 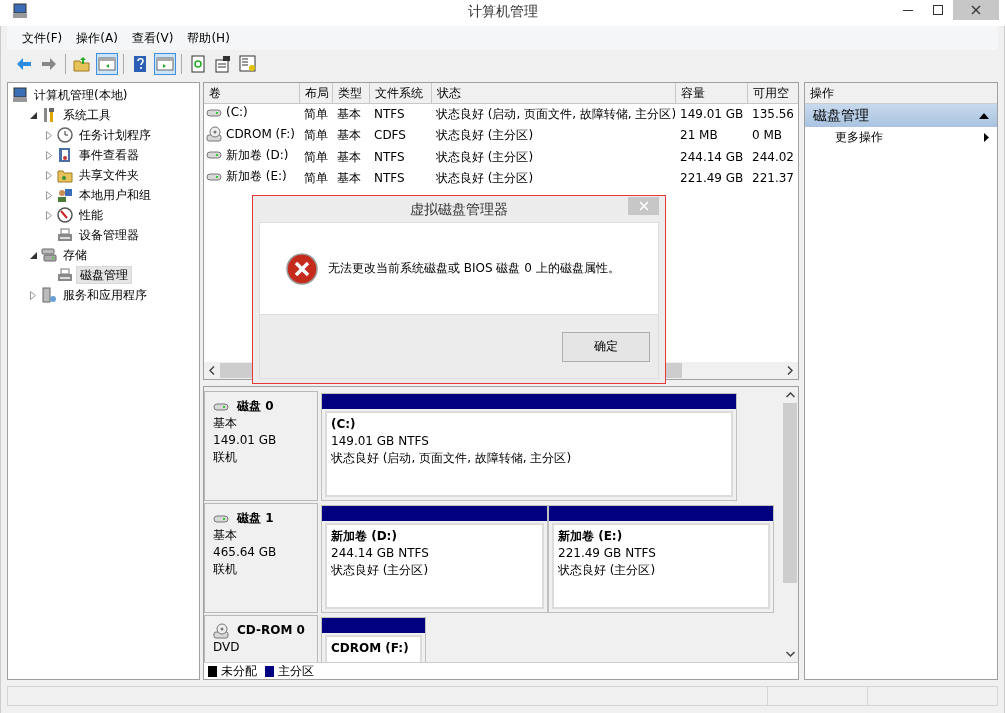 What do you see at coordinates (380, 441) in the screenshot?
I see `partition-info: 149.01 GB NTFS` at bounding box center [380, 441].